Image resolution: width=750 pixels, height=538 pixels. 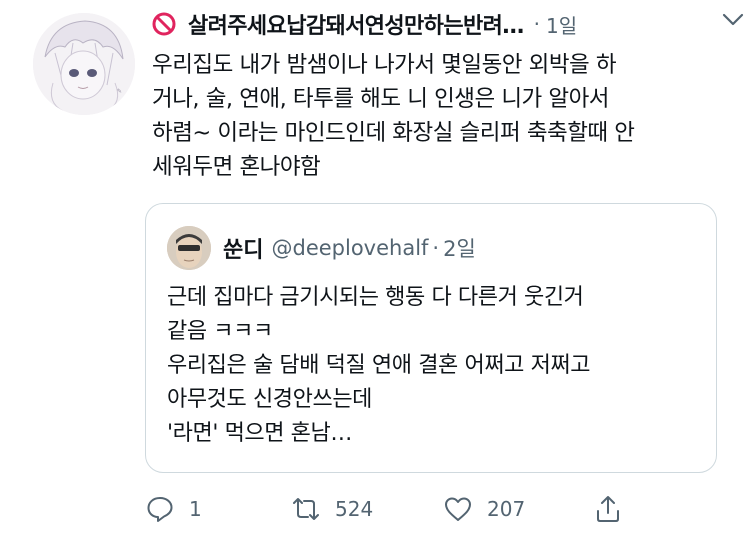 I want to click on share-icon, so click(x=608, y=509).